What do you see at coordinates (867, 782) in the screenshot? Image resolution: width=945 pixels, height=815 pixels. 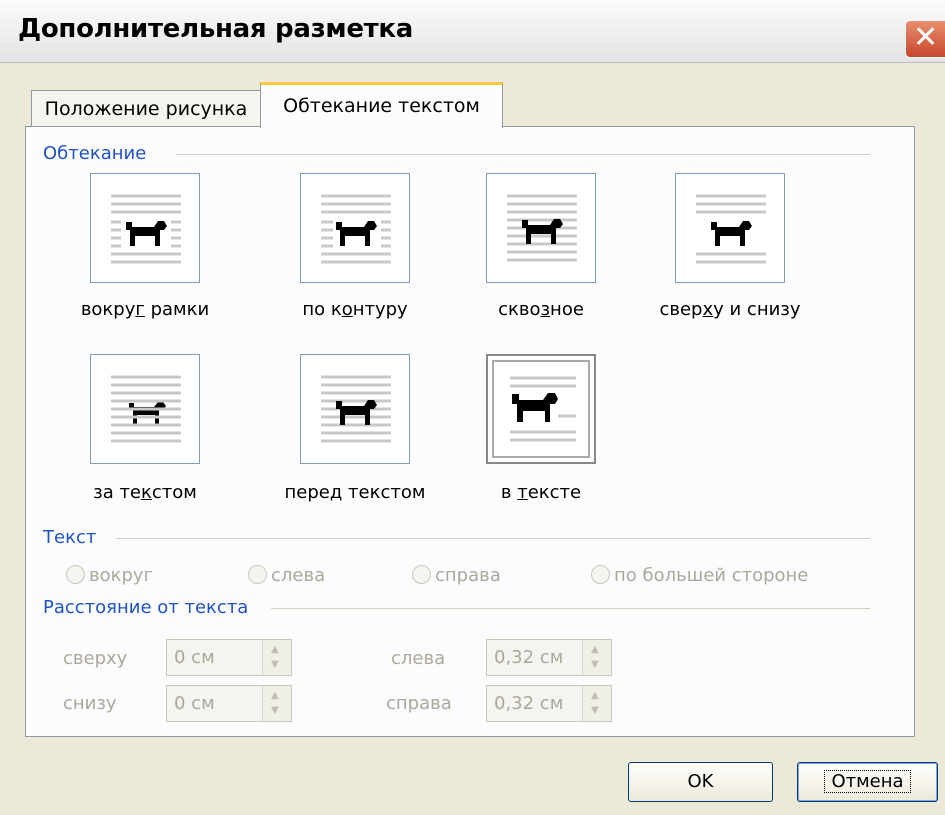 I see `cancel-button: Отмена` at bounding box center [867, 782].